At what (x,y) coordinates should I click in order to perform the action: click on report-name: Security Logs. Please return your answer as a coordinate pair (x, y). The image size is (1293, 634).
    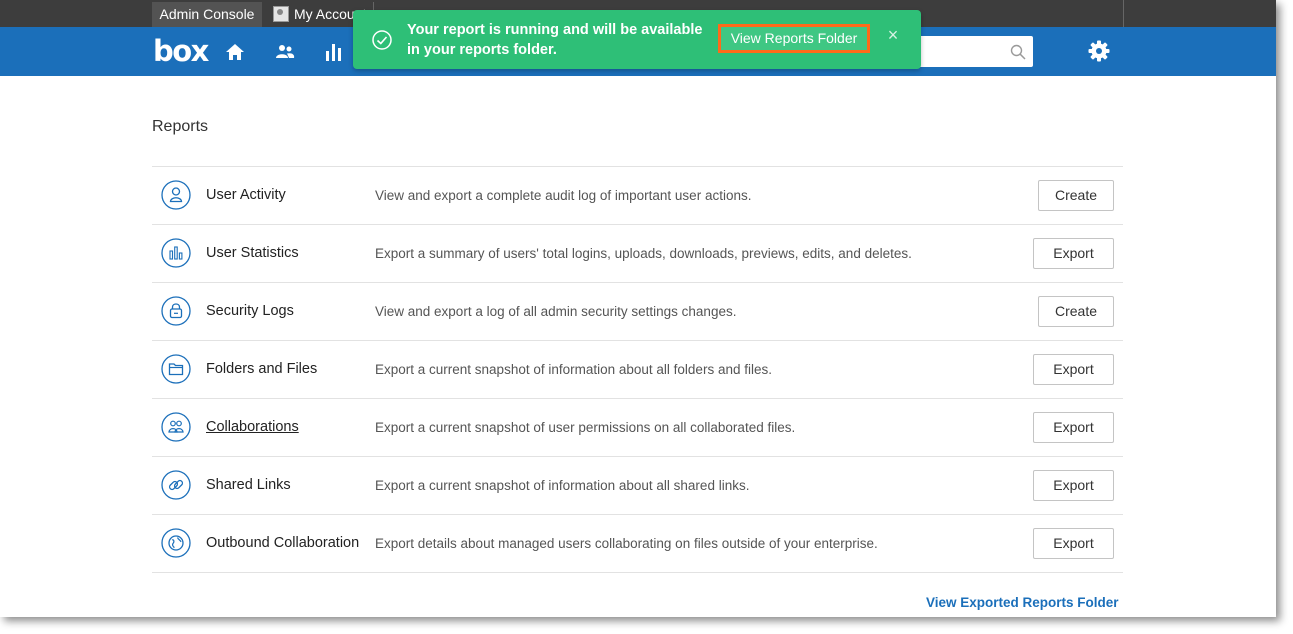
    Looking at the image, I should click on (250, 311).